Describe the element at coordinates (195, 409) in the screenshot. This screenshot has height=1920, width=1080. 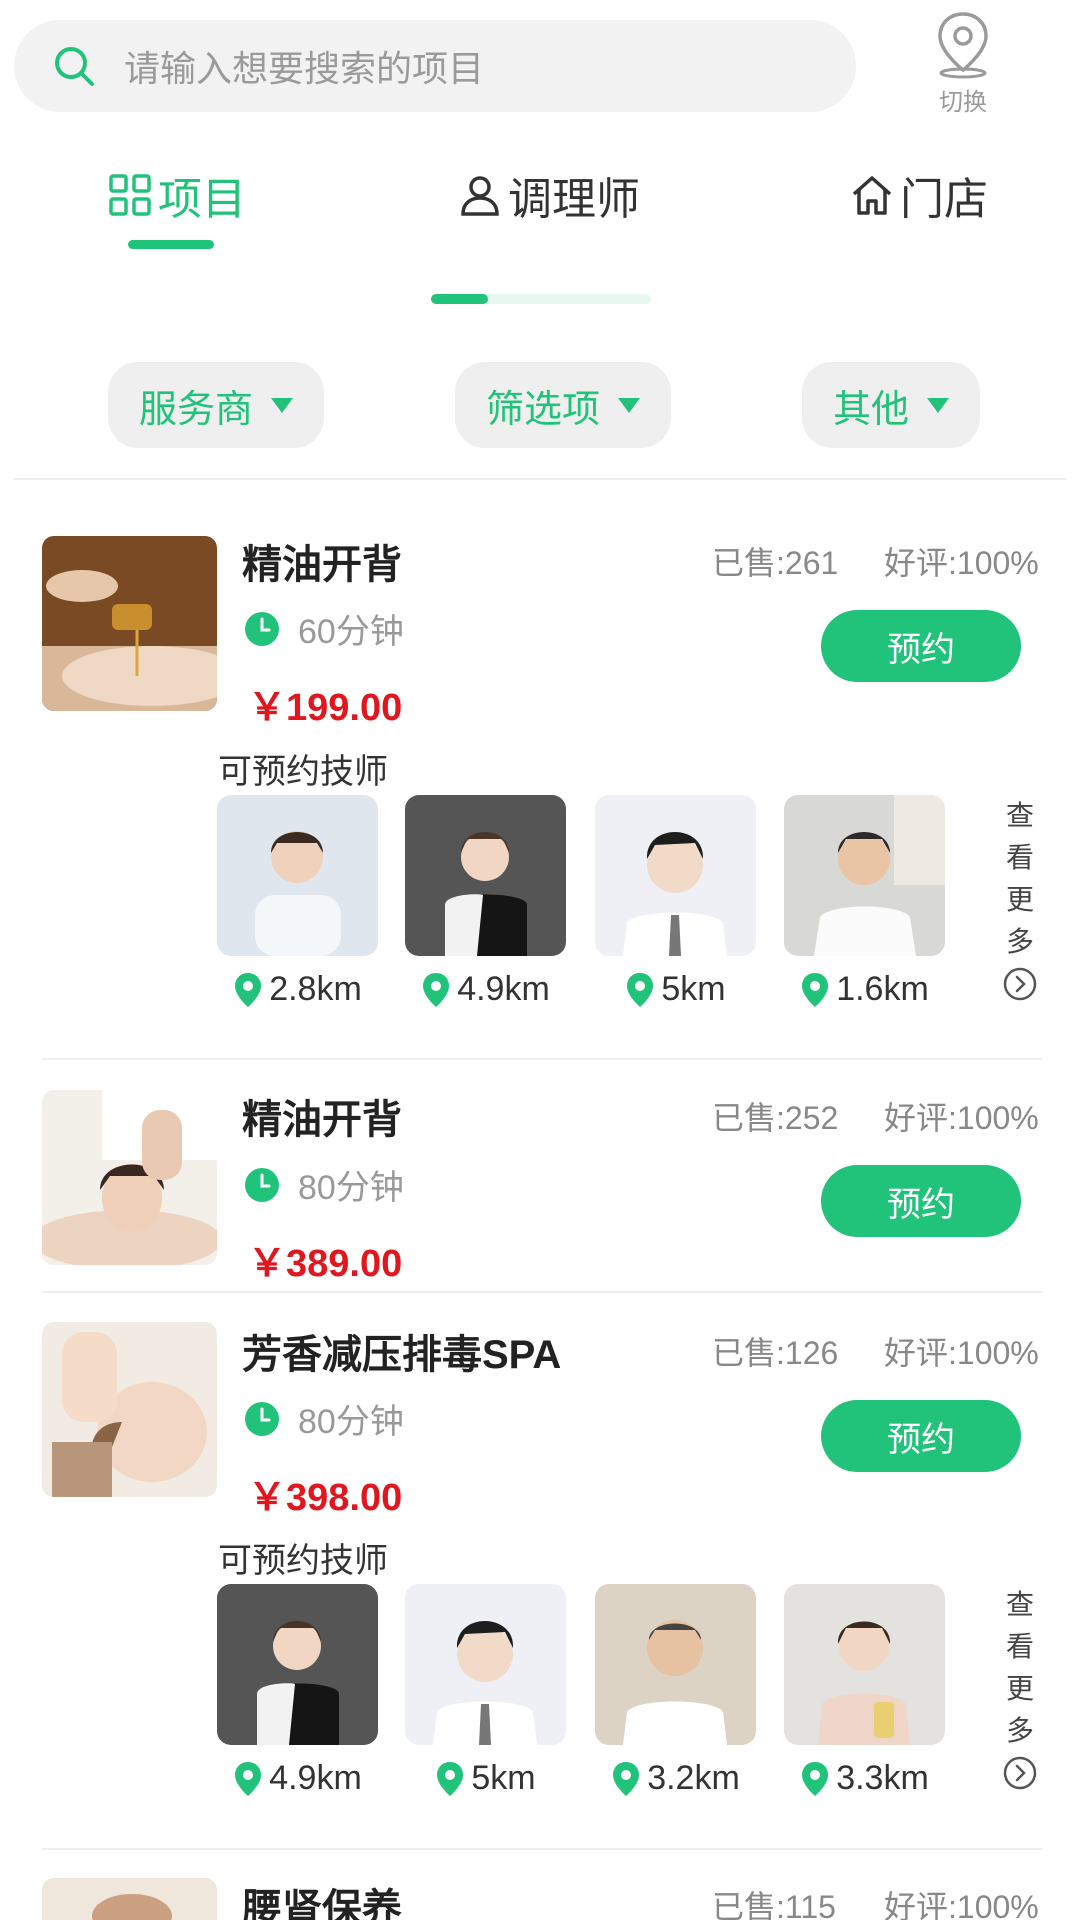
I see `filter-provider-label: 服务商` at that location.